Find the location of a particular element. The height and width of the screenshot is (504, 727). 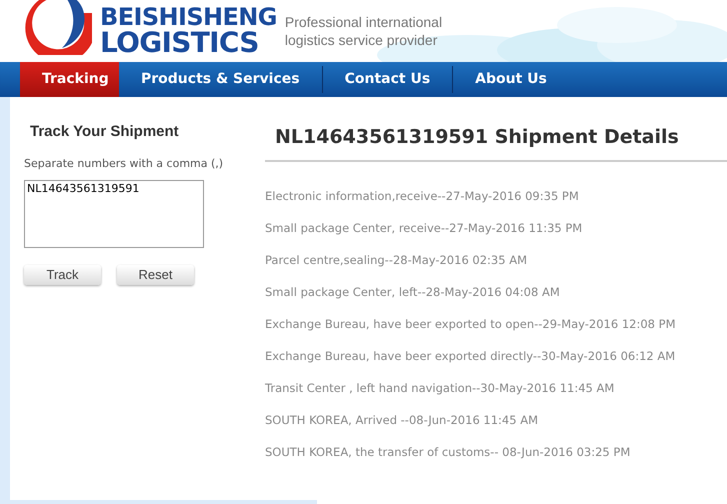

sidebar-title: Track Your Shipment is located at coordinates (104, 132).